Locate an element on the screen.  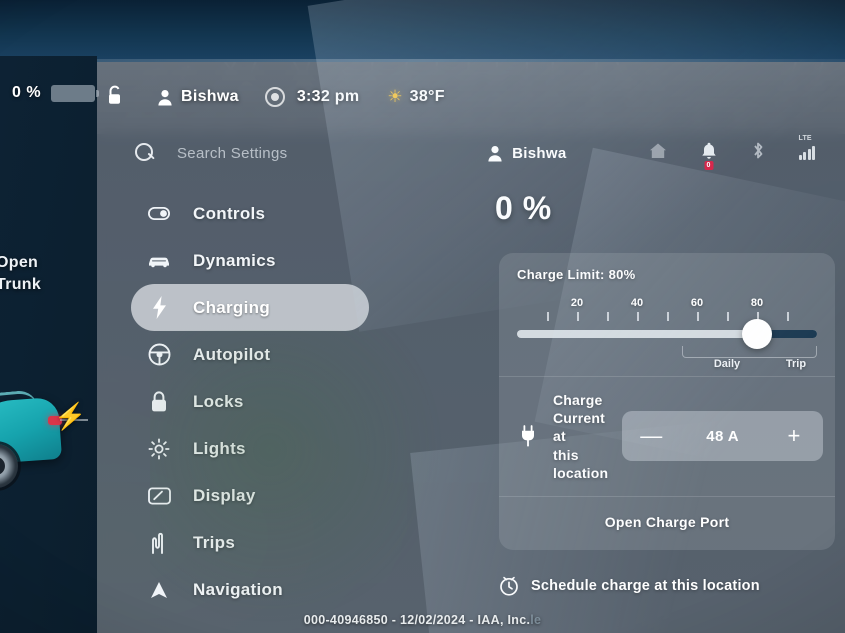
status-temperature: 38°F is located at coordinates (427, 96).